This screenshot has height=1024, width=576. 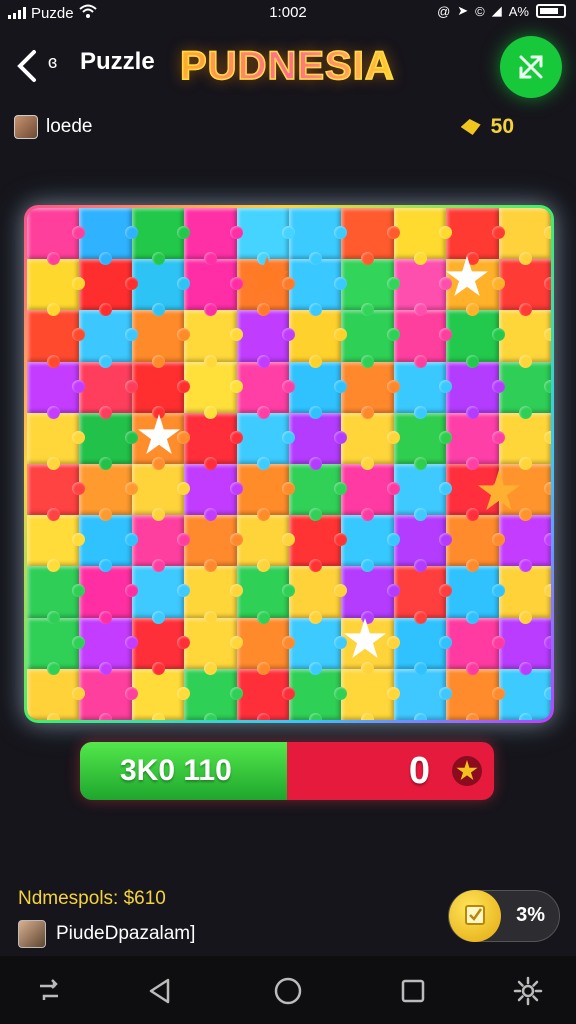 What do you see at coordinates (504, 916) in the screenshot?
I see `reward-button: 3%` at bounding box center [504, 916].